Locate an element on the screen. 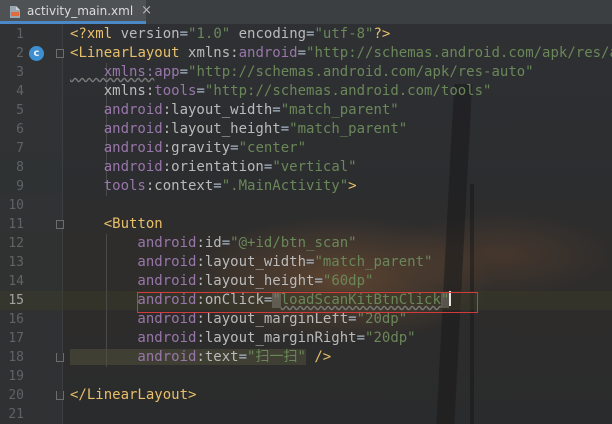 The height and width of the screenshot is (424, 612). code-line-13: 13 android:layout_width="match_parent" is located at coordinates (306, 262).